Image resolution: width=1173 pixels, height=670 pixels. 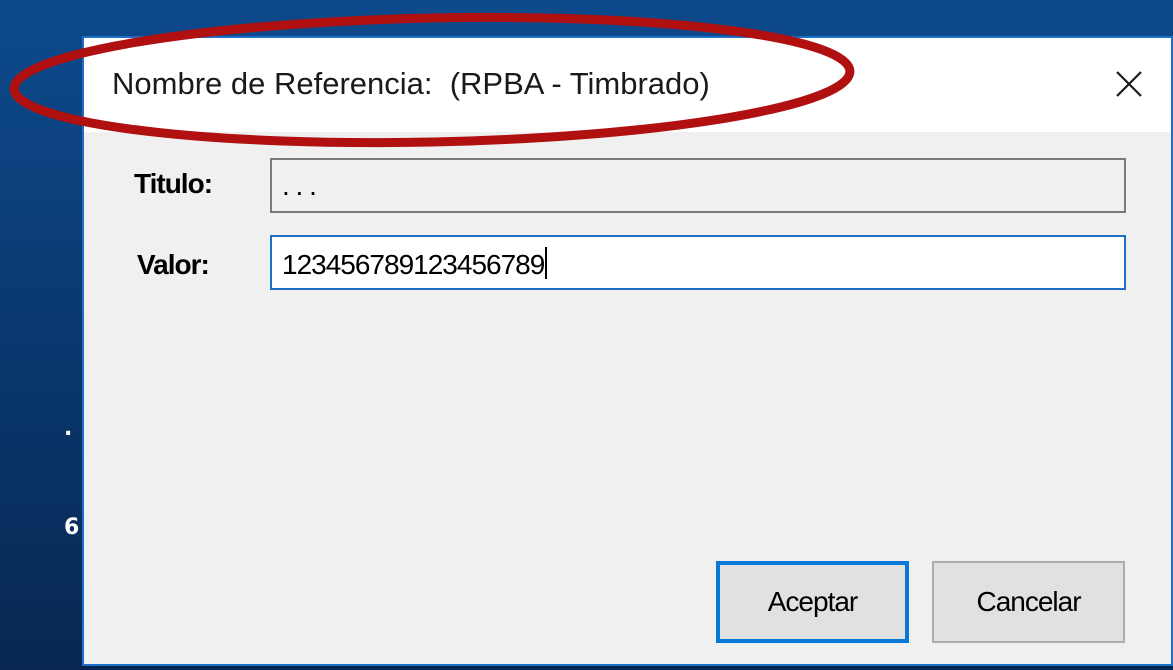 I want to click on valor-field: 123456789123456789, so click(x=698, y=262).